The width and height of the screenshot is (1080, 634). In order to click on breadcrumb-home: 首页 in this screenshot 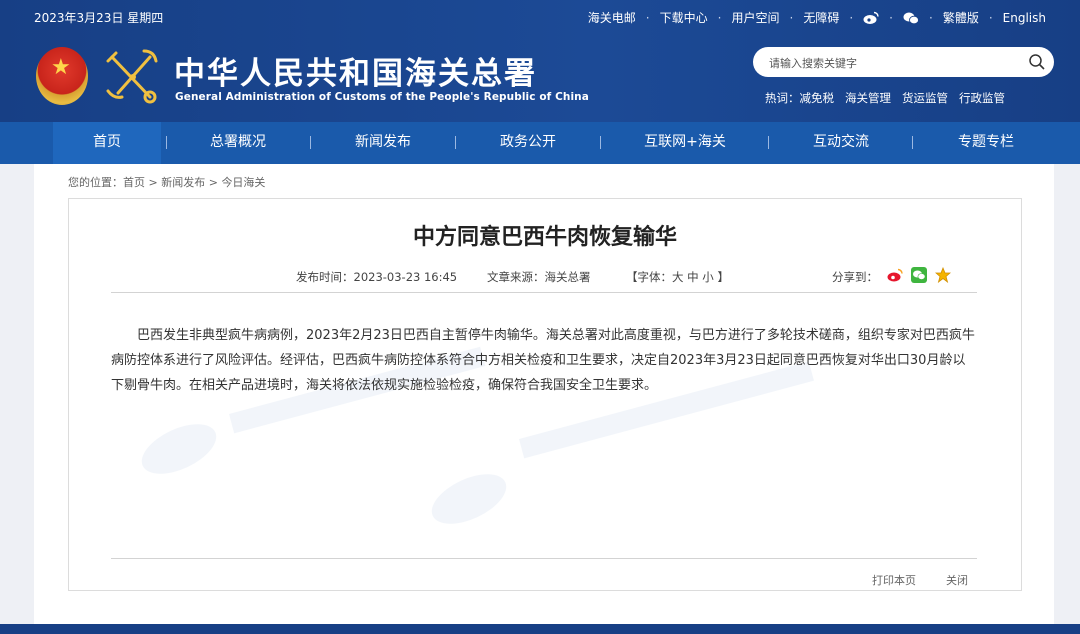, I will do `click(134, 182)`.